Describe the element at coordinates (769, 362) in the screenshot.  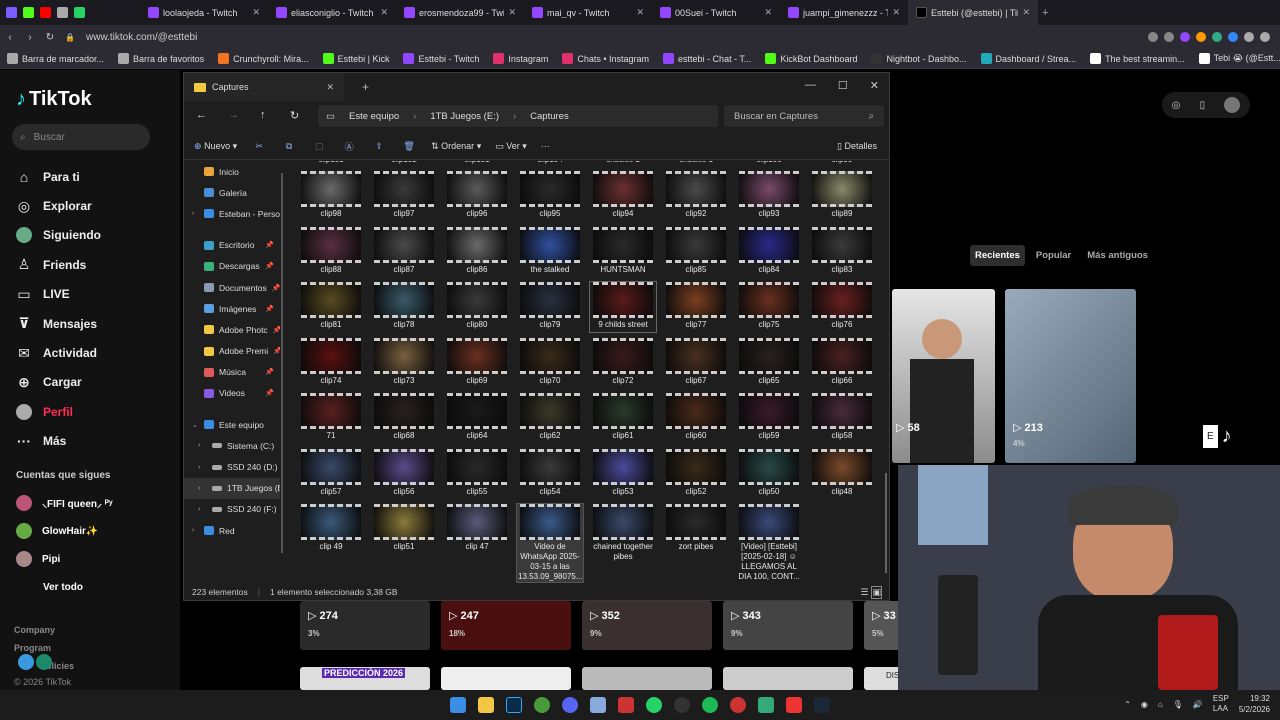
I see `file-item: clip65` at that location.